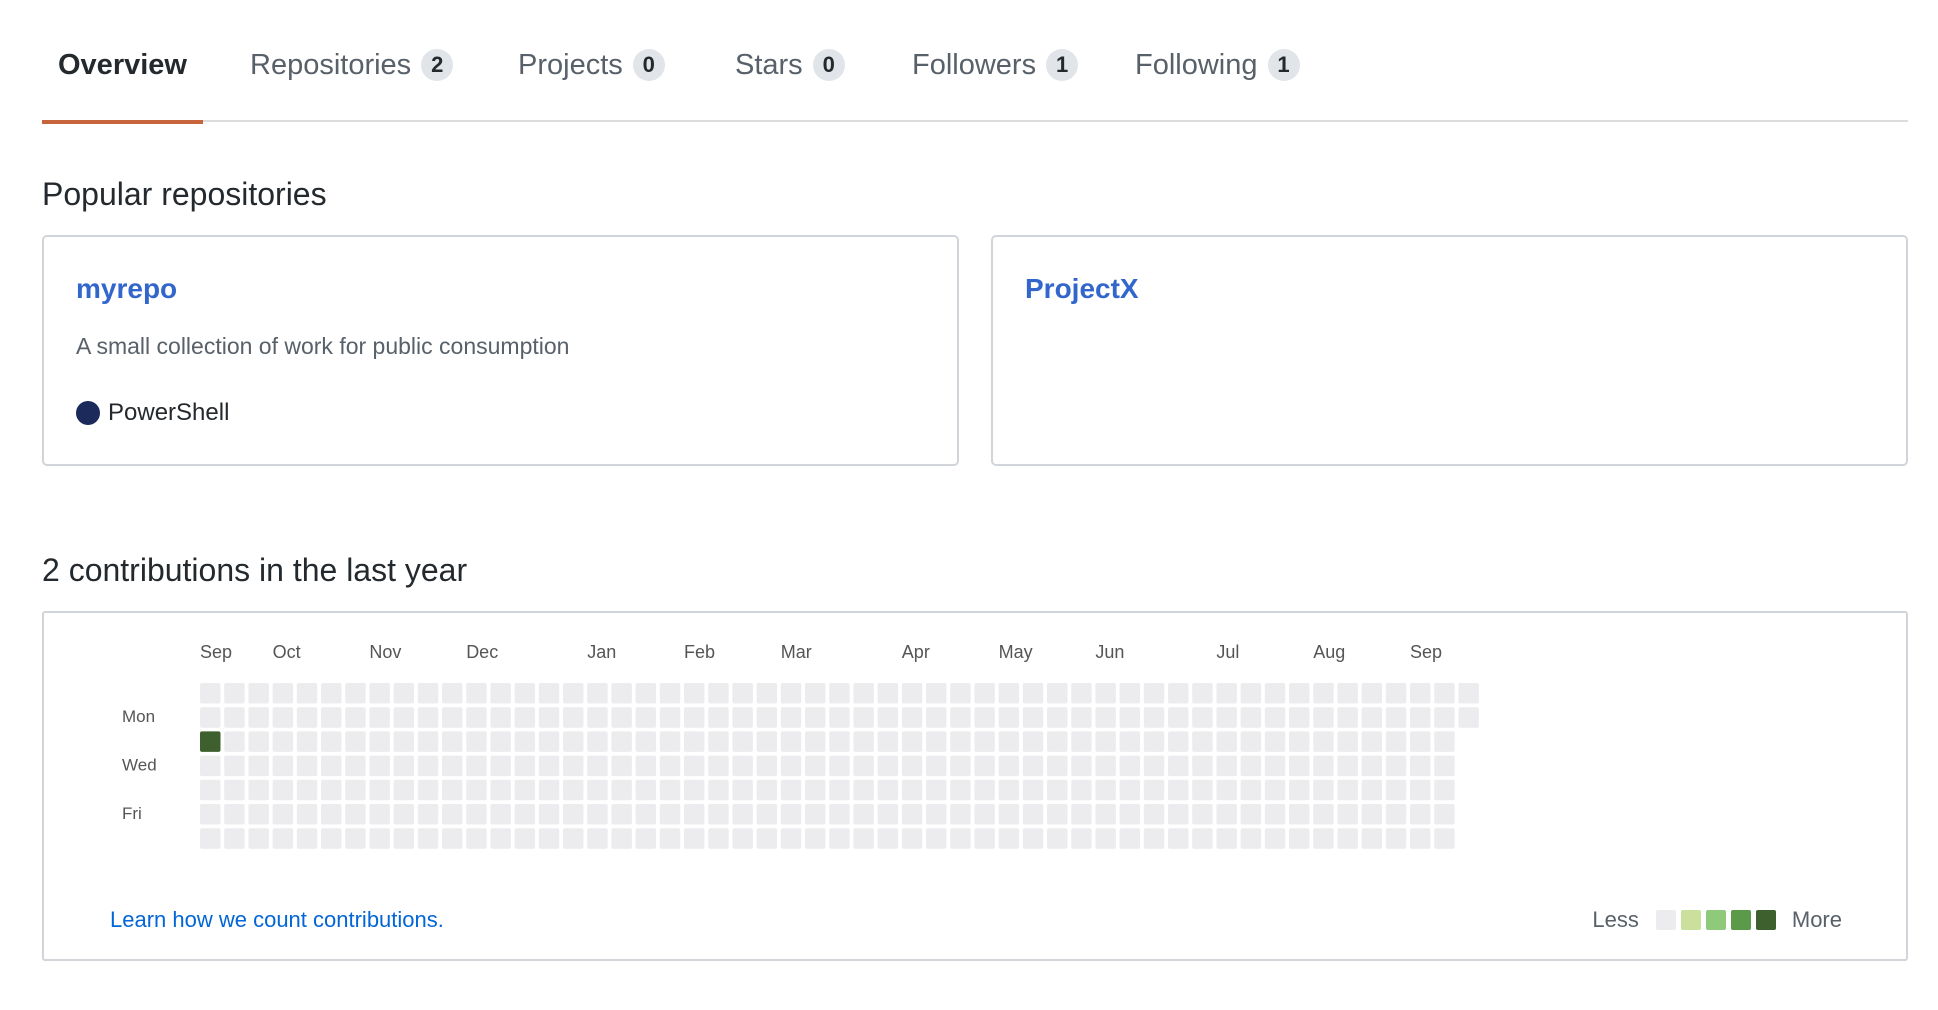 The height and width of the screenshot is (1010, 1938). I want to click on learn-contributions-link: Learn how we count contributions., so click(277, 920).